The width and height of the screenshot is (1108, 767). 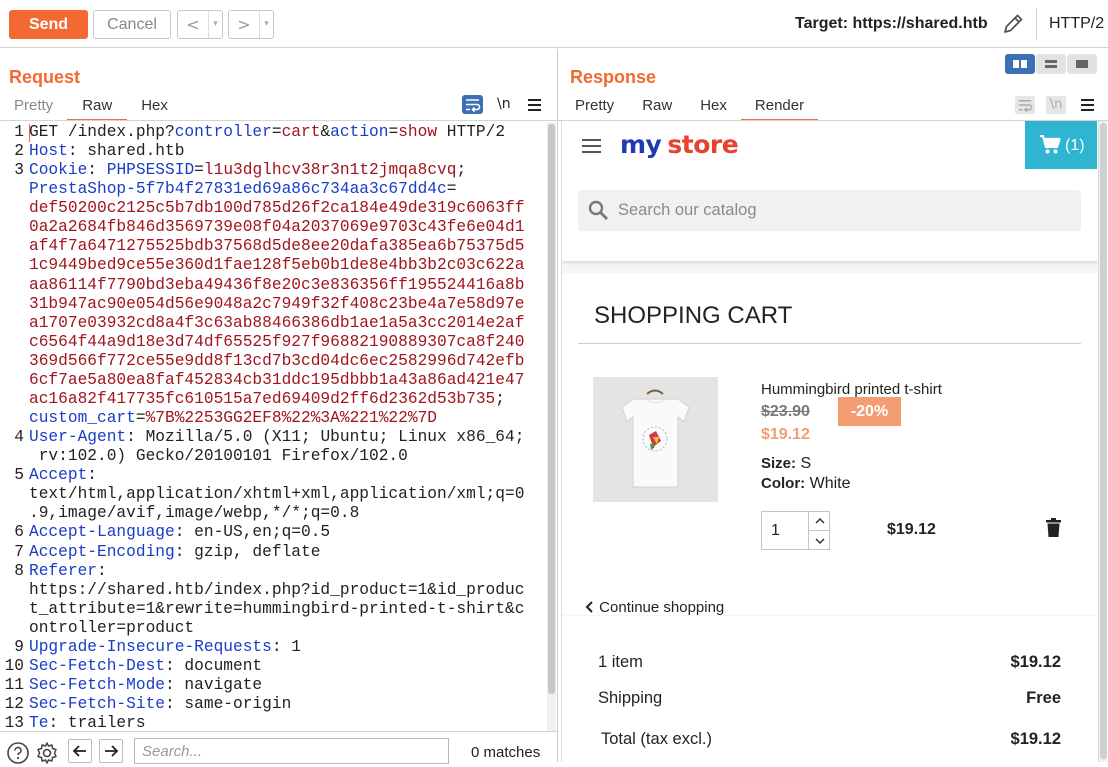 What do you see at coordinates (775, 531) in the screenshot?
I see `quantity-value: 1` at bounding box center [775, 531].